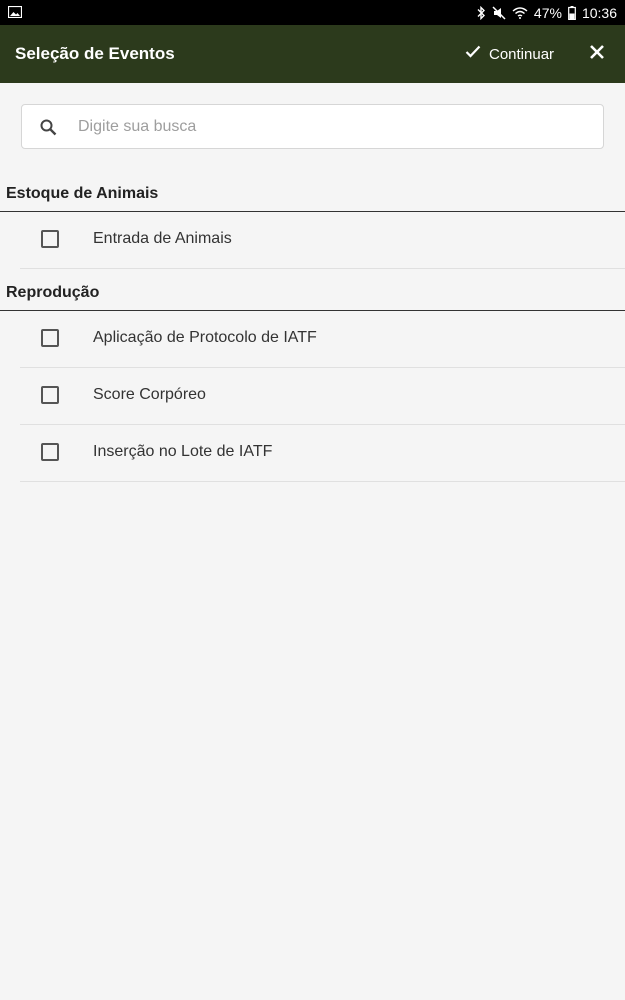 Image resolution: width=625 pixels, height=1000 pixels. I want to click on event-item-label: Aplicação de Protocolo de IATF, so click(205, 337).